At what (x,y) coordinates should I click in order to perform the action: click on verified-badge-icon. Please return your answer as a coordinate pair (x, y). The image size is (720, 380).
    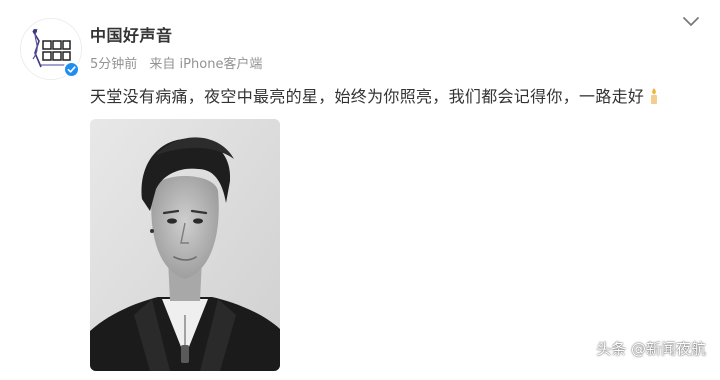
    Looking at the image, I should click on (71, 69).